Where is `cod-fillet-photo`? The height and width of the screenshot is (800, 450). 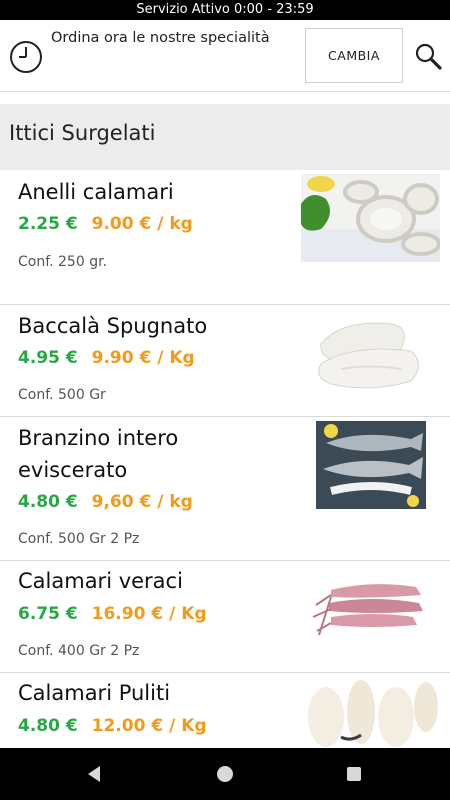
cod-fillet-photo is located at coordinates (370, 353).